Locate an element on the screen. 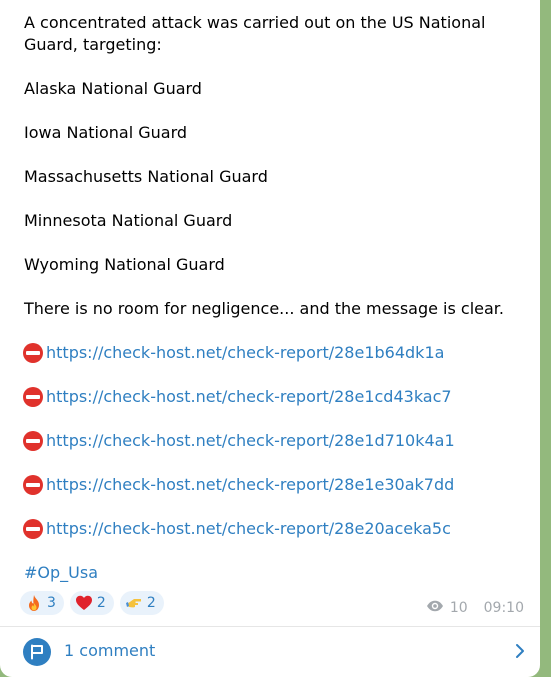 Image resolution: width=551 pixels, height=677 pixels. reactions-bar: 3 2 2 is located at coordinates (92, 603).